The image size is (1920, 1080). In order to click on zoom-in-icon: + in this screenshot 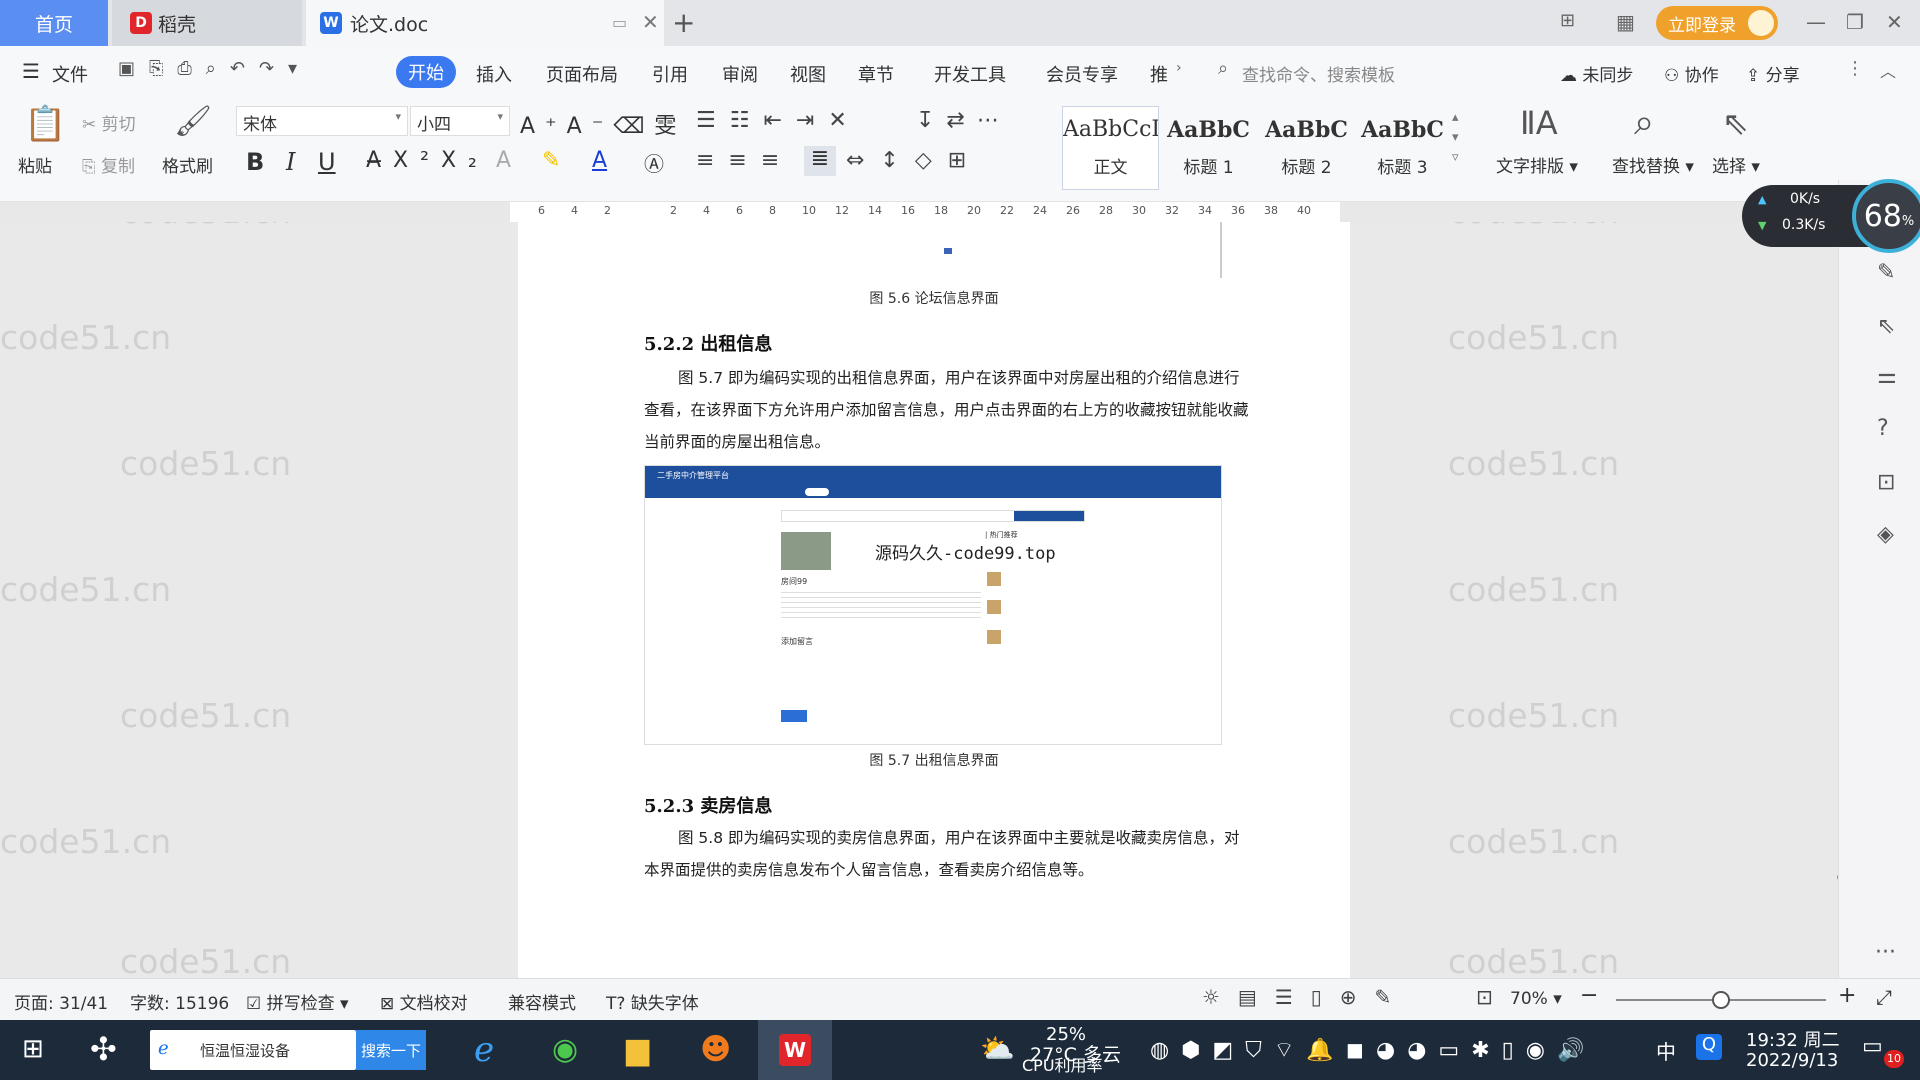, I will do `click(1847, 995)`.